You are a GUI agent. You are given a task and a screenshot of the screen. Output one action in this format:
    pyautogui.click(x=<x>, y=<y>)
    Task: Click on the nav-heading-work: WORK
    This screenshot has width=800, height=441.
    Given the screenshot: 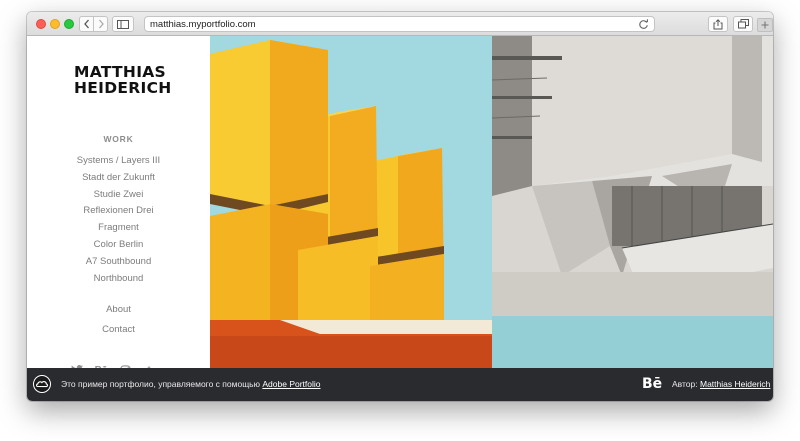 What is the action you would take?
    pyautogui.click(x=118, y=139)
    